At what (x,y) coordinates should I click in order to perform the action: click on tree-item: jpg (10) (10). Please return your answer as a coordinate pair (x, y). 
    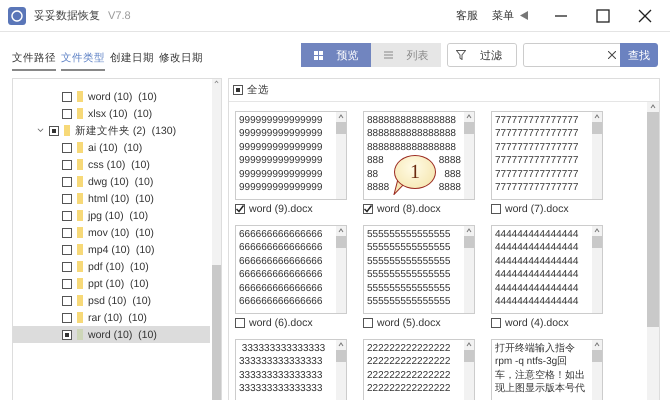
    Looking at the image, I should click on (111, 215).